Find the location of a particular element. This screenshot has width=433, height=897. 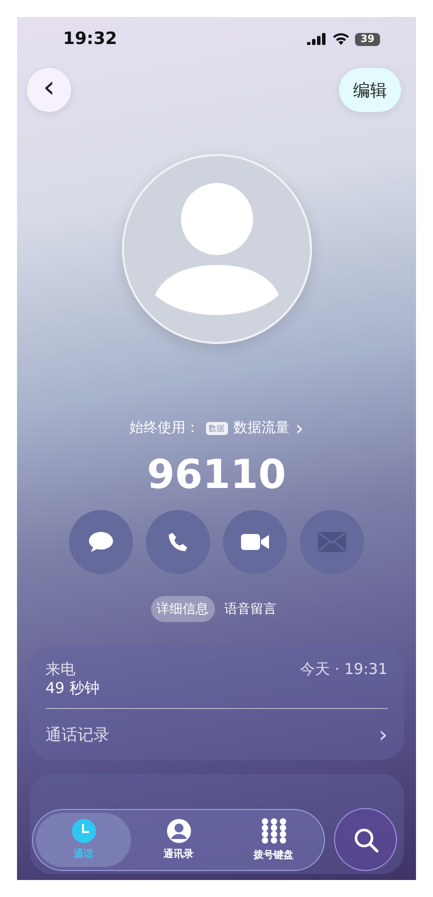

line-label: 始终使用： is located at coordinates (165, 428).